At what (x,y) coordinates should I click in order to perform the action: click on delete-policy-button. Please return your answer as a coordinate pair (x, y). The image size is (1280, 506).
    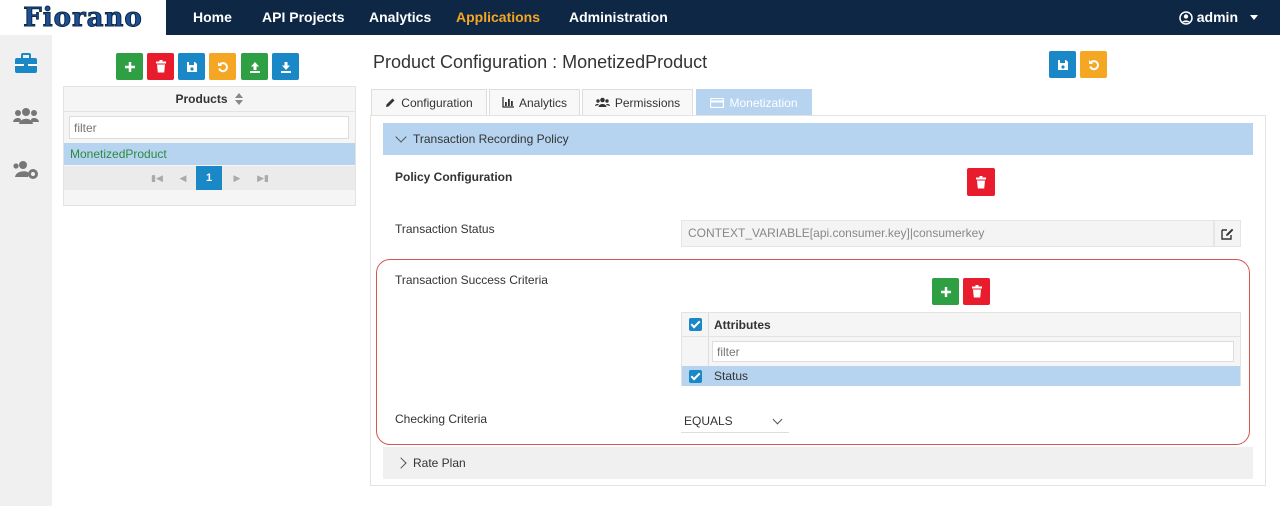
    Looking at the image, I should click on (981, 182).